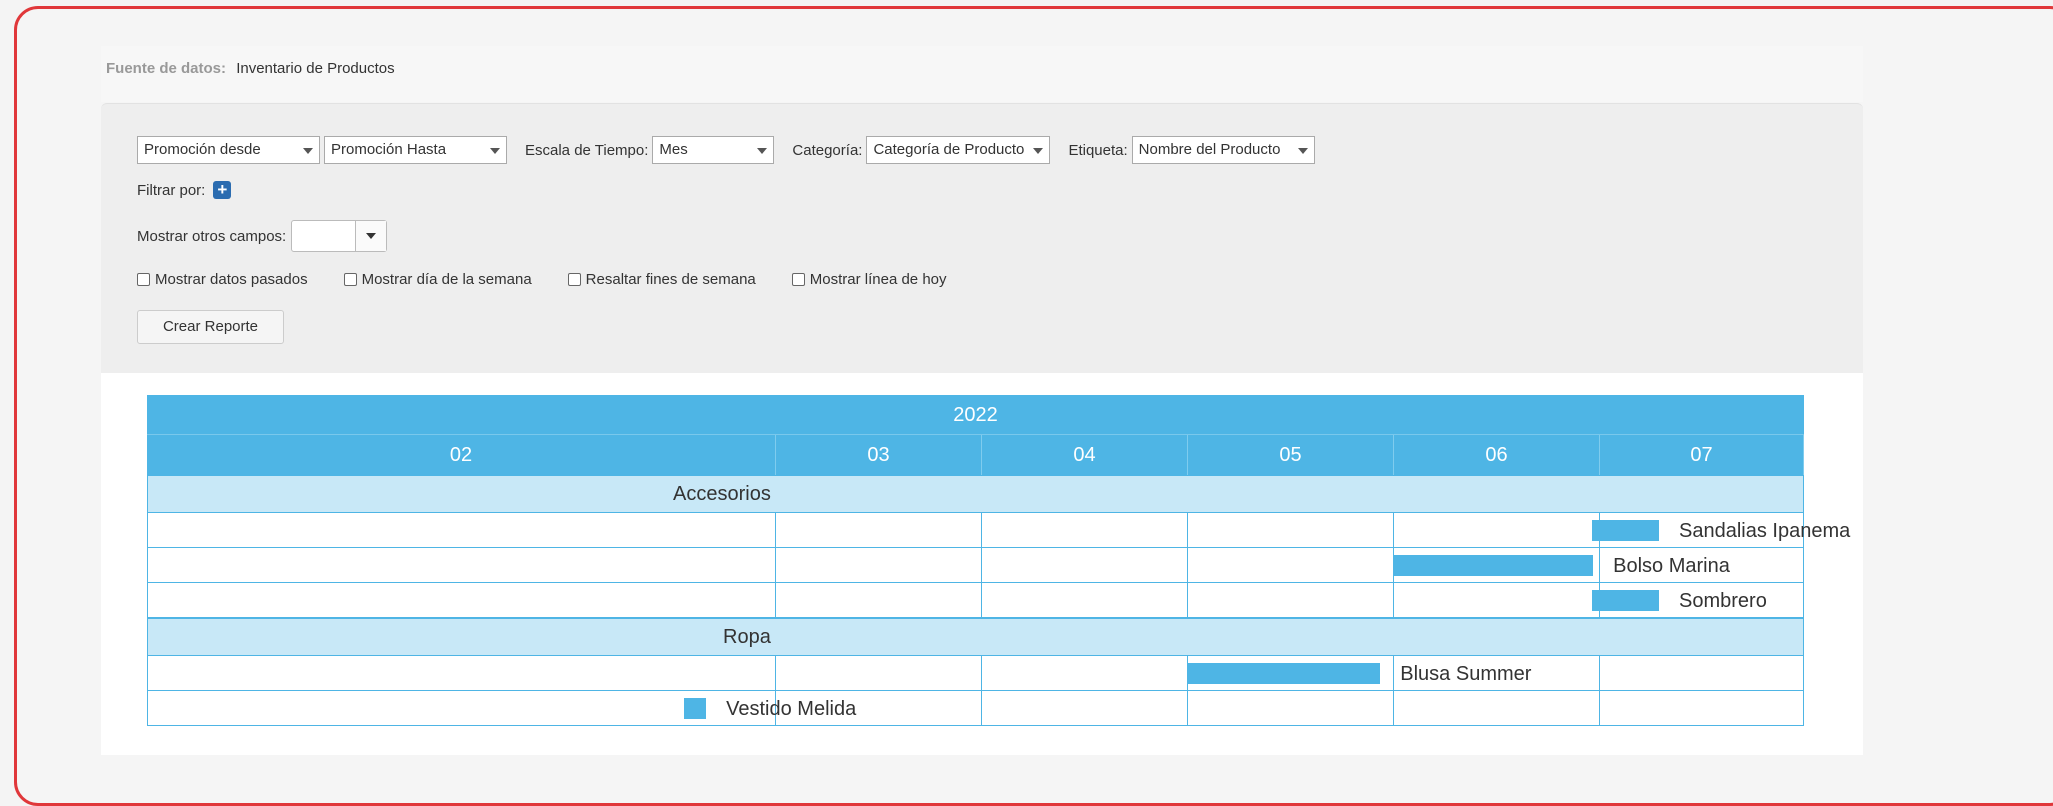  What do you see at coordinates (1209, 149) in the screenshot?
I see `tag-value: Nombre del Producto` at bounding box center [1209, 149].